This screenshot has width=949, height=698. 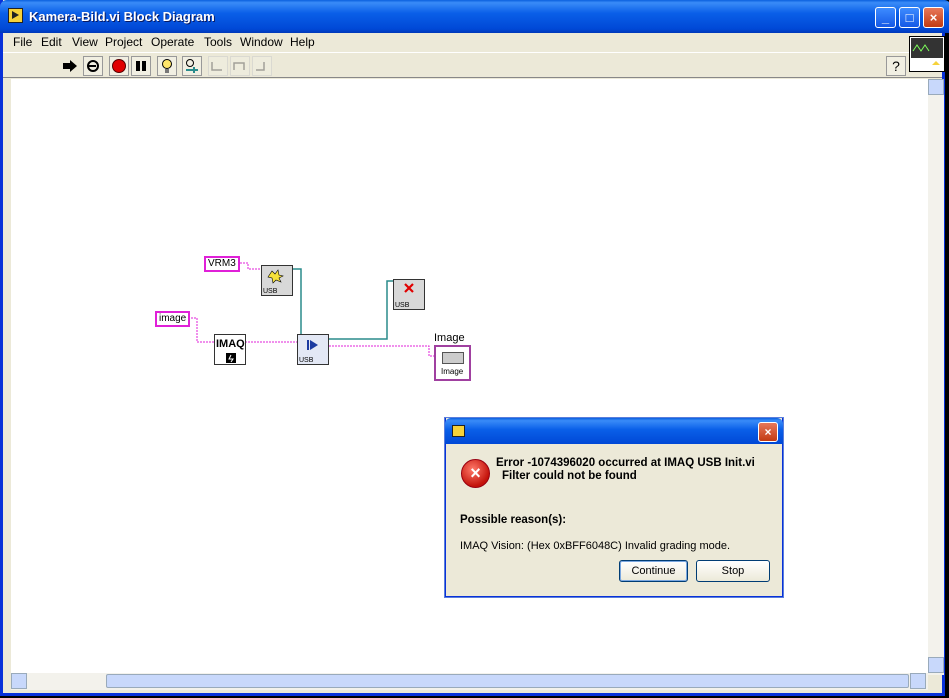 I want to click on vertical-scrollbar, so click(x=936, y=377).